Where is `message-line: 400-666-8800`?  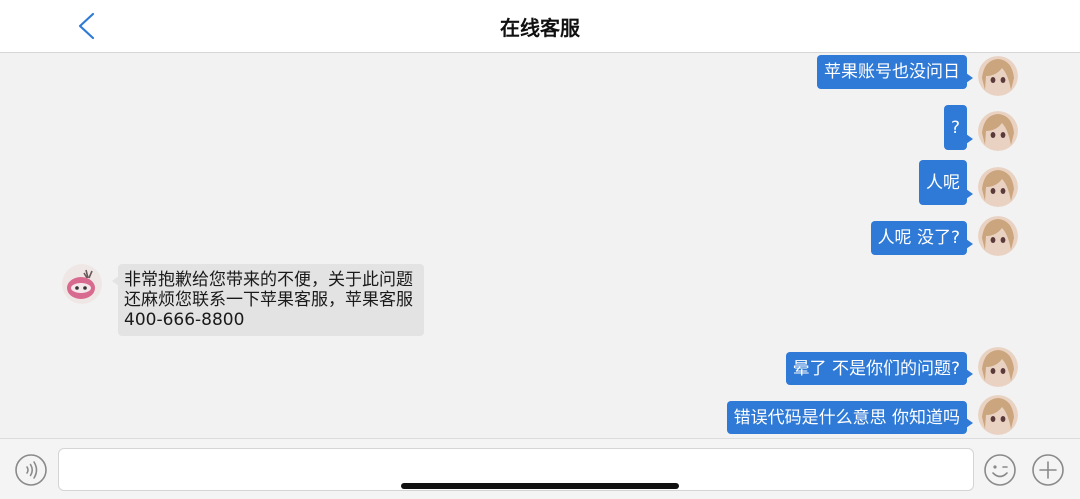
message-line: 400-666-8800 is located at coordinates (184, 320).